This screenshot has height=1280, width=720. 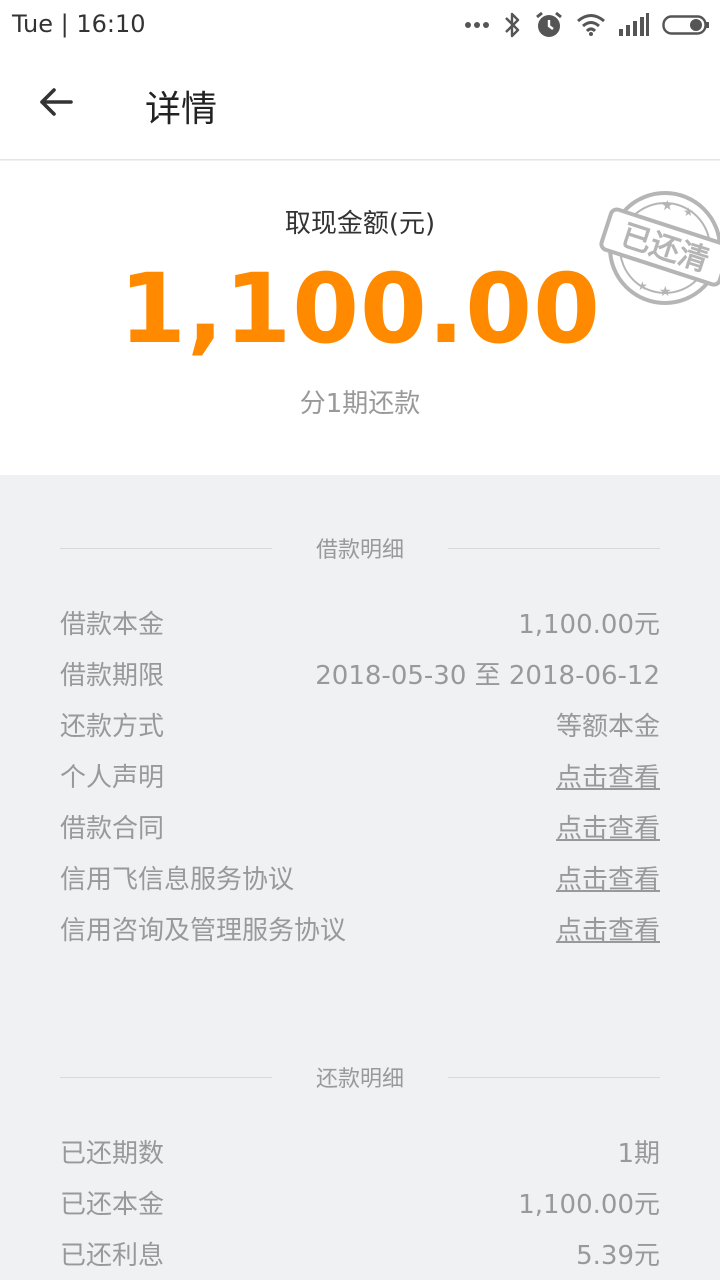 I want to click on loan-details-header: 借款明细, so click(x=360, y=548).